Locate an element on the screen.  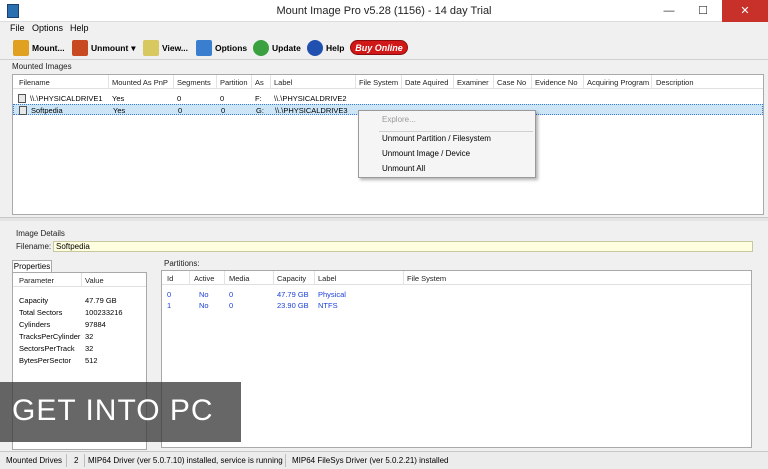
col-active: Active is located at coordinates (204, 278).